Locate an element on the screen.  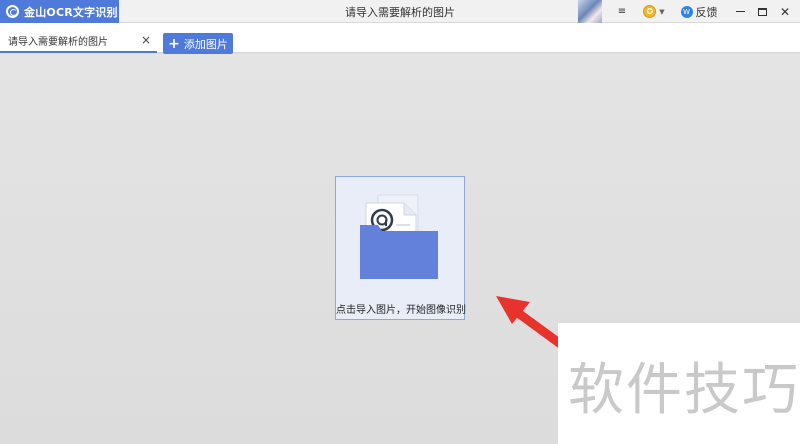
coin-menu-button: ✪ ▼ is located at coordinates (654, 11).